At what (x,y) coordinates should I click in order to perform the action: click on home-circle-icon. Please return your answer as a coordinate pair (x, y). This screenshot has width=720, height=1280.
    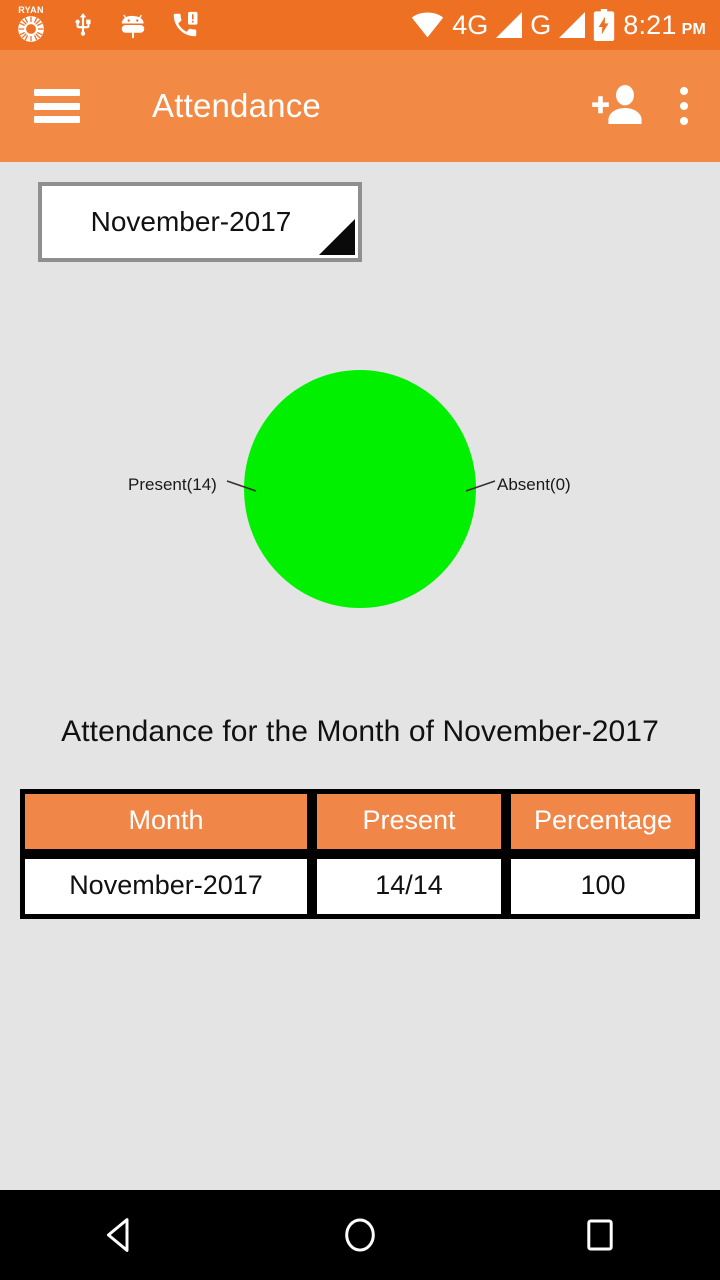
    Looking at the image, I should click on (360, 1235).